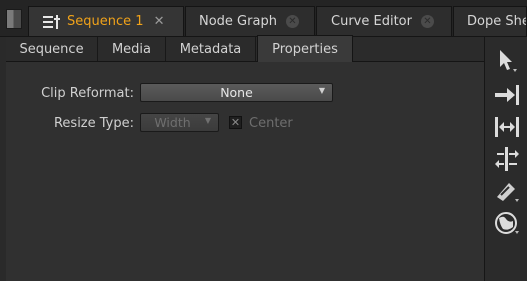 This screenshot has width=527, height=281. What do you see at coordinates (507, 95) in the screenshot?
I see `move-to-edit-icon` at bounding box center [507, 95].